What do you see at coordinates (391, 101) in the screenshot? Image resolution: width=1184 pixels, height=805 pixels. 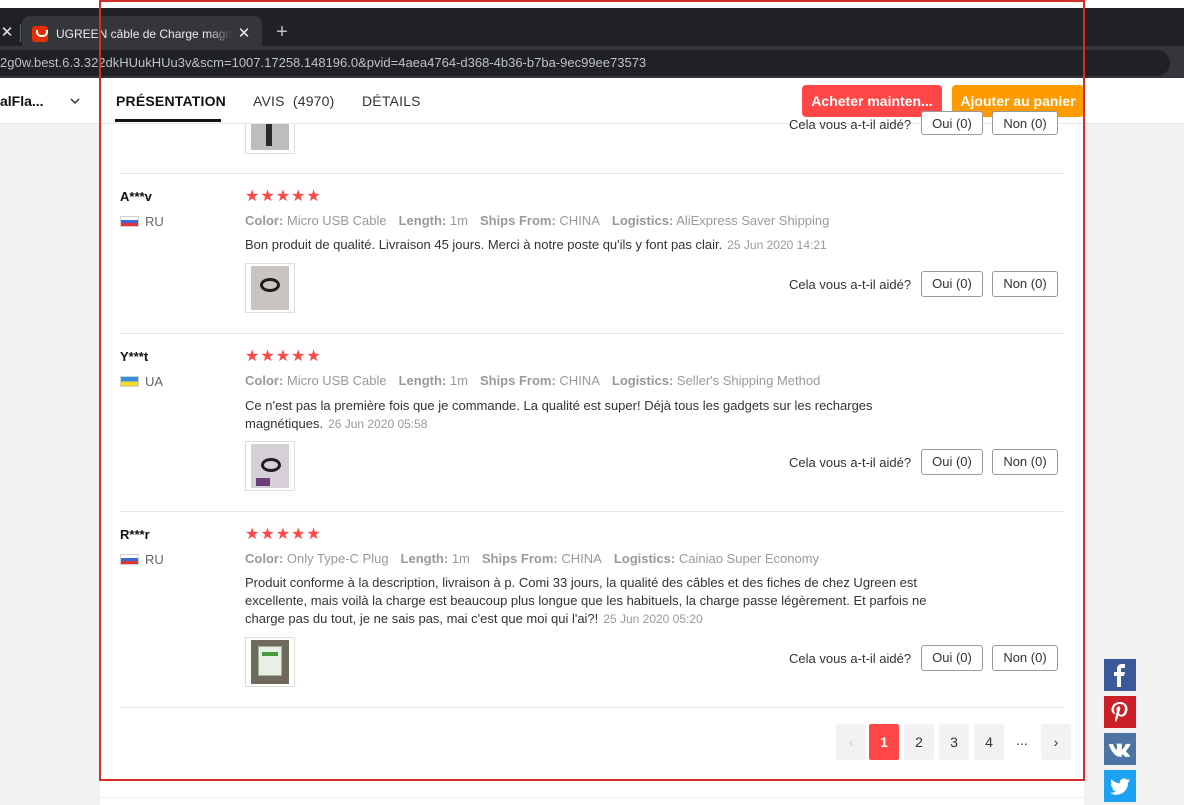 I see `tab-details: DÉTAILS` at bounding box center [391, 101].